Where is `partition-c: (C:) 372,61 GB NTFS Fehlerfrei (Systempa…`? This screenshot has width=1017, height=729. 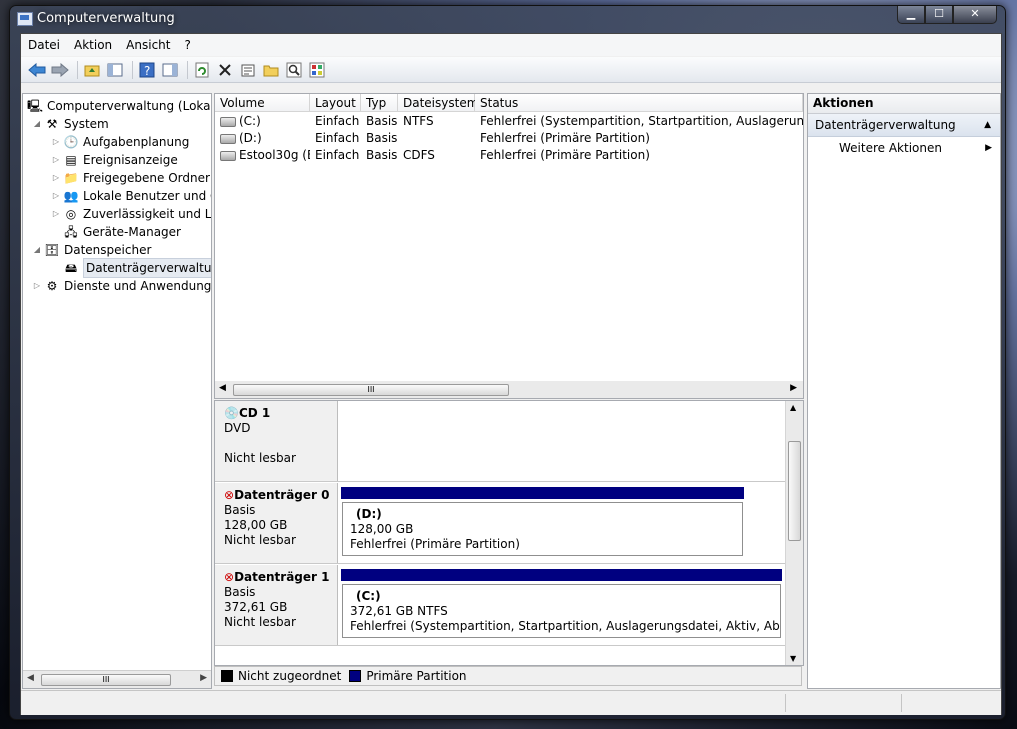 partition-c: (C:) 372,61 GB NTFS Fehlerfrei (Systempa… is located at coordinates (561, 611).